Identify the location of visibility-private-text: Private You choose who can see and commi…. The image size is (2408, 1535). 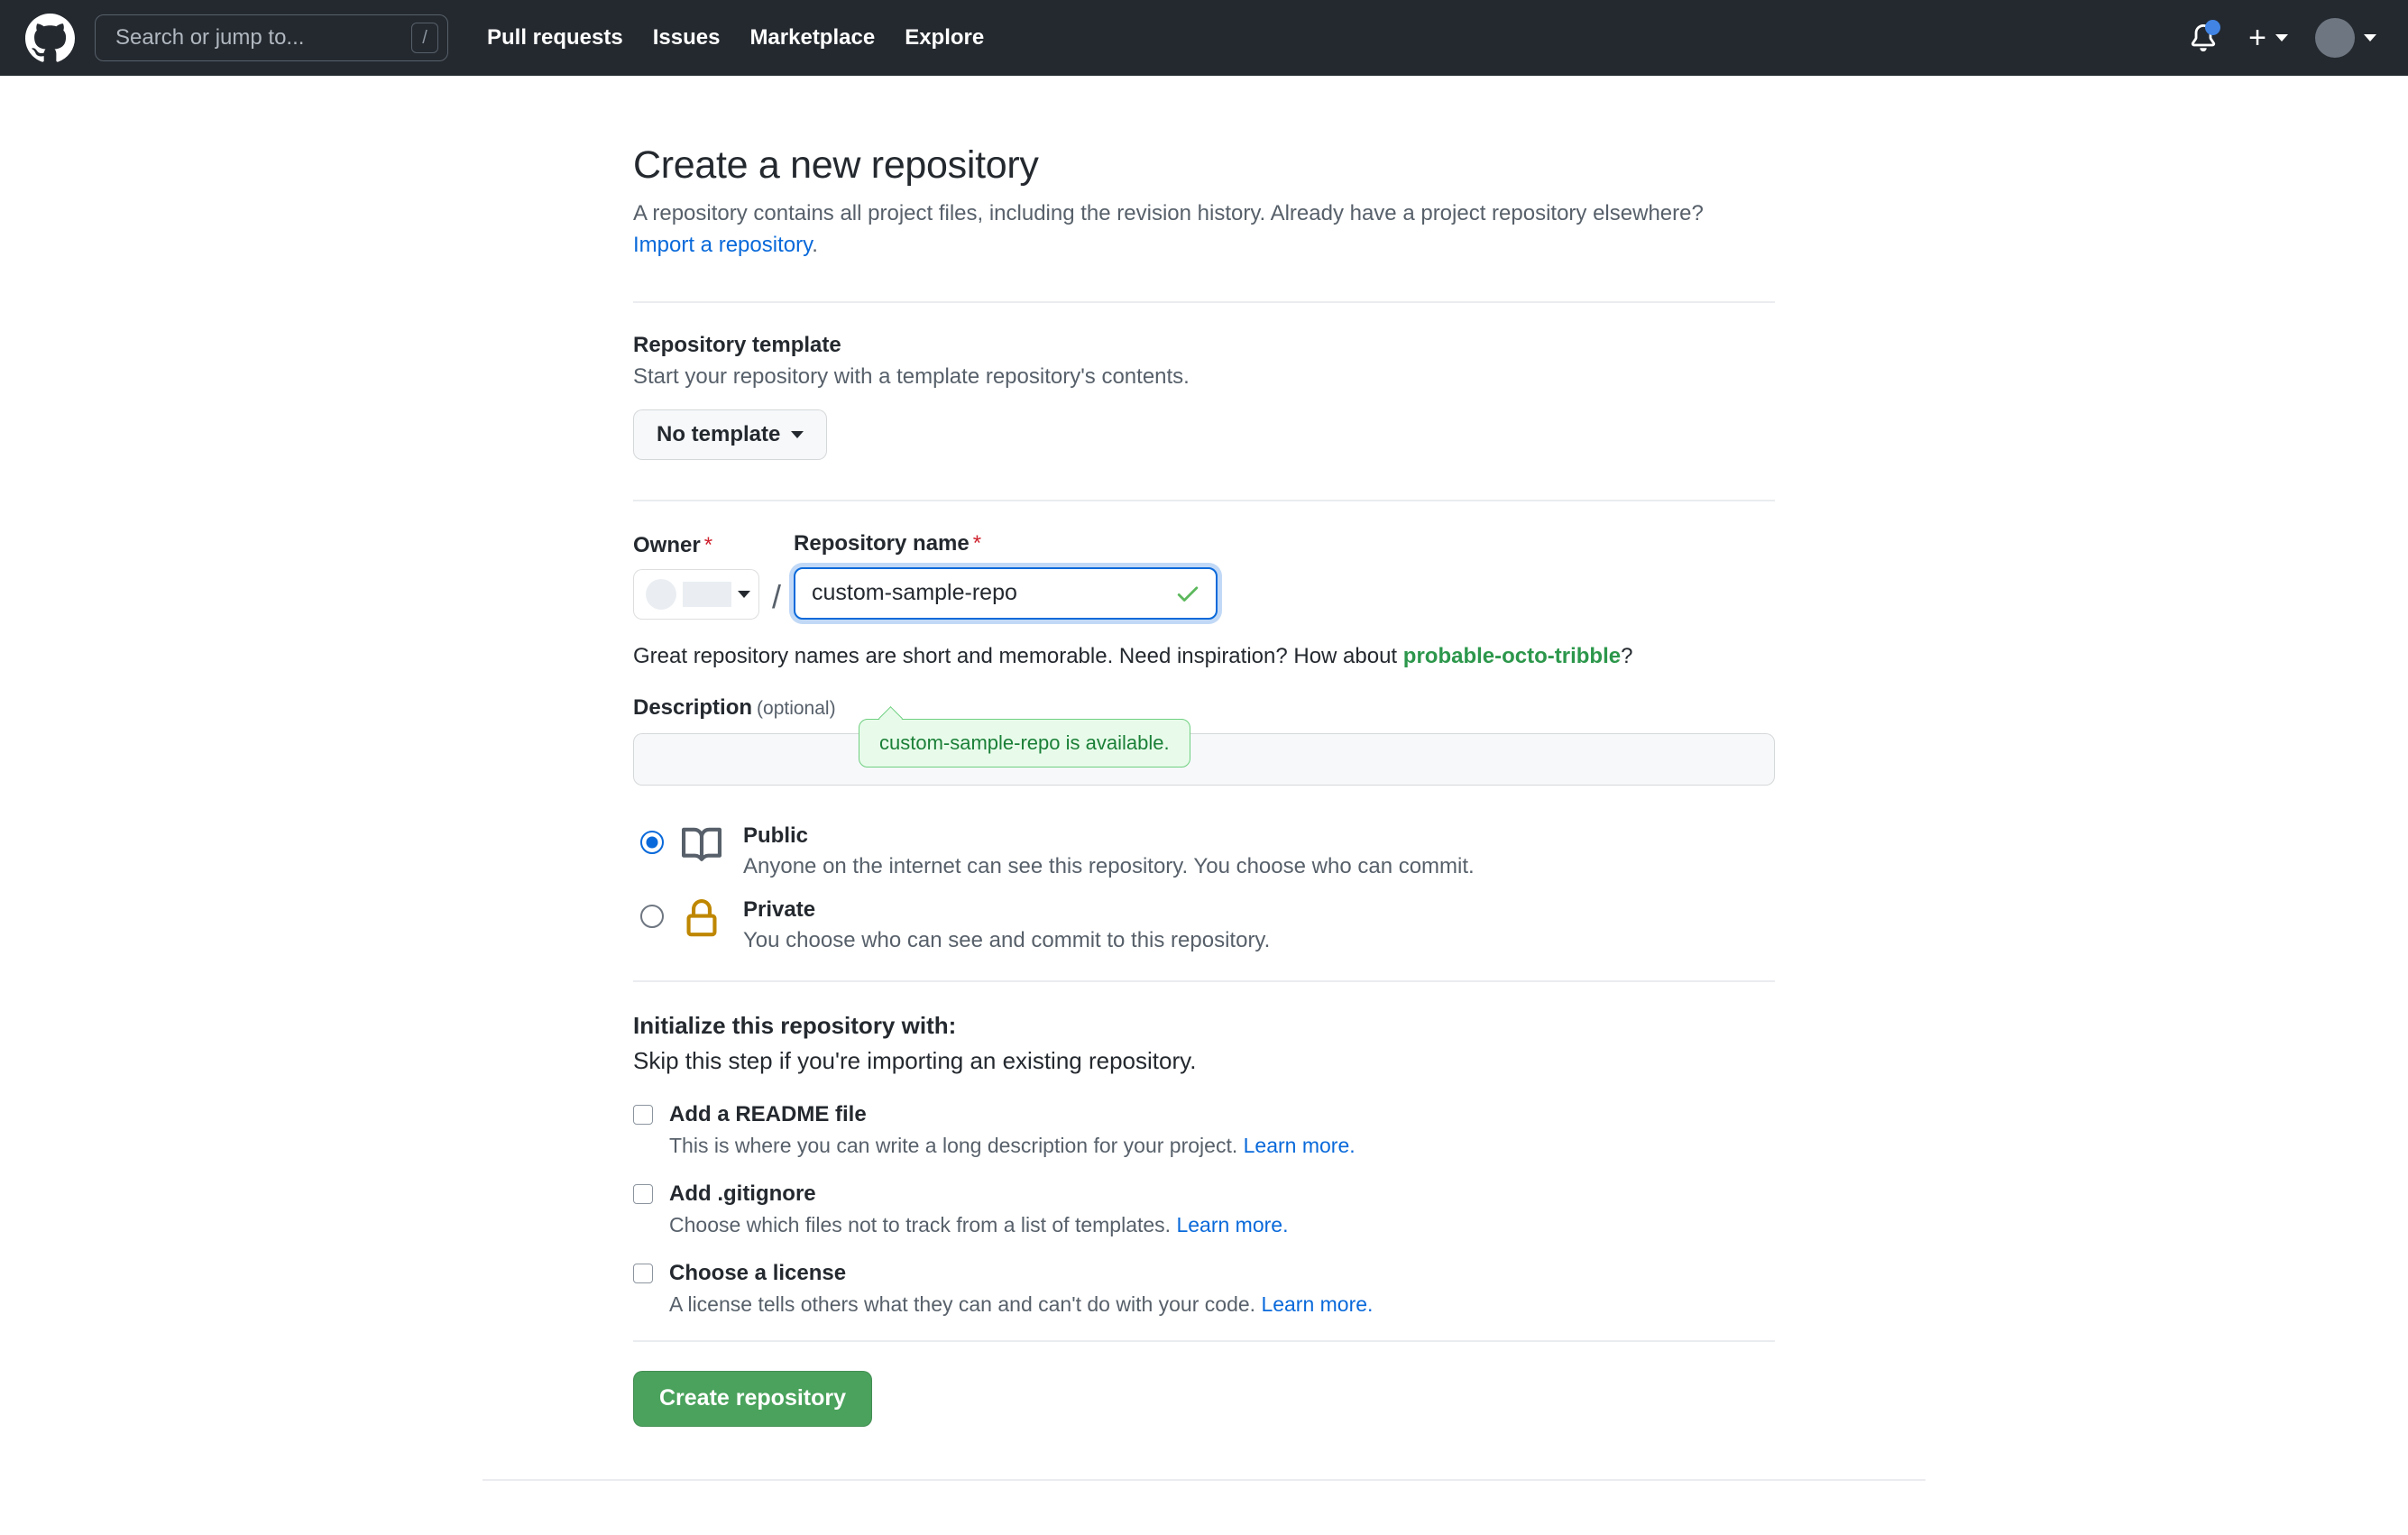
(1006, 925).